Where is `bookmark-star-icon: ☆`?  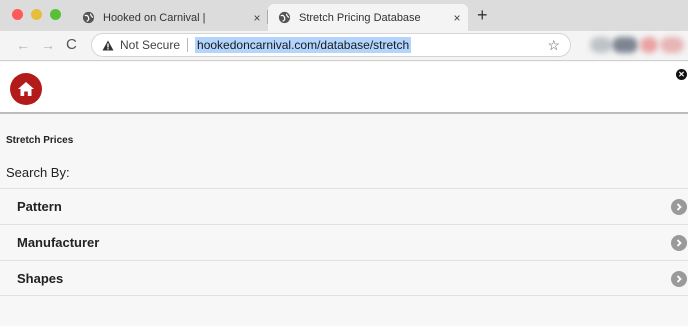 bookmark-star-icon: ☆ is located at coordinates (553, 45).